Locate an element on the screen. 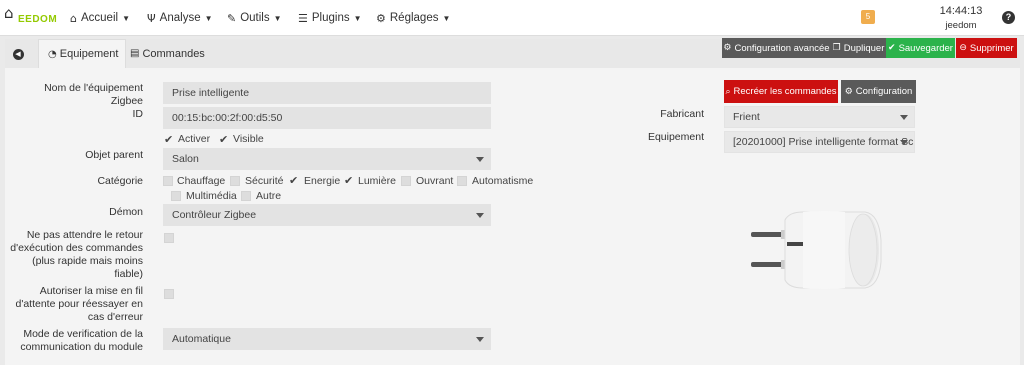 The image size is (1024, 365). category-label-securite: Sécurité is located at coordinates (264, 181).